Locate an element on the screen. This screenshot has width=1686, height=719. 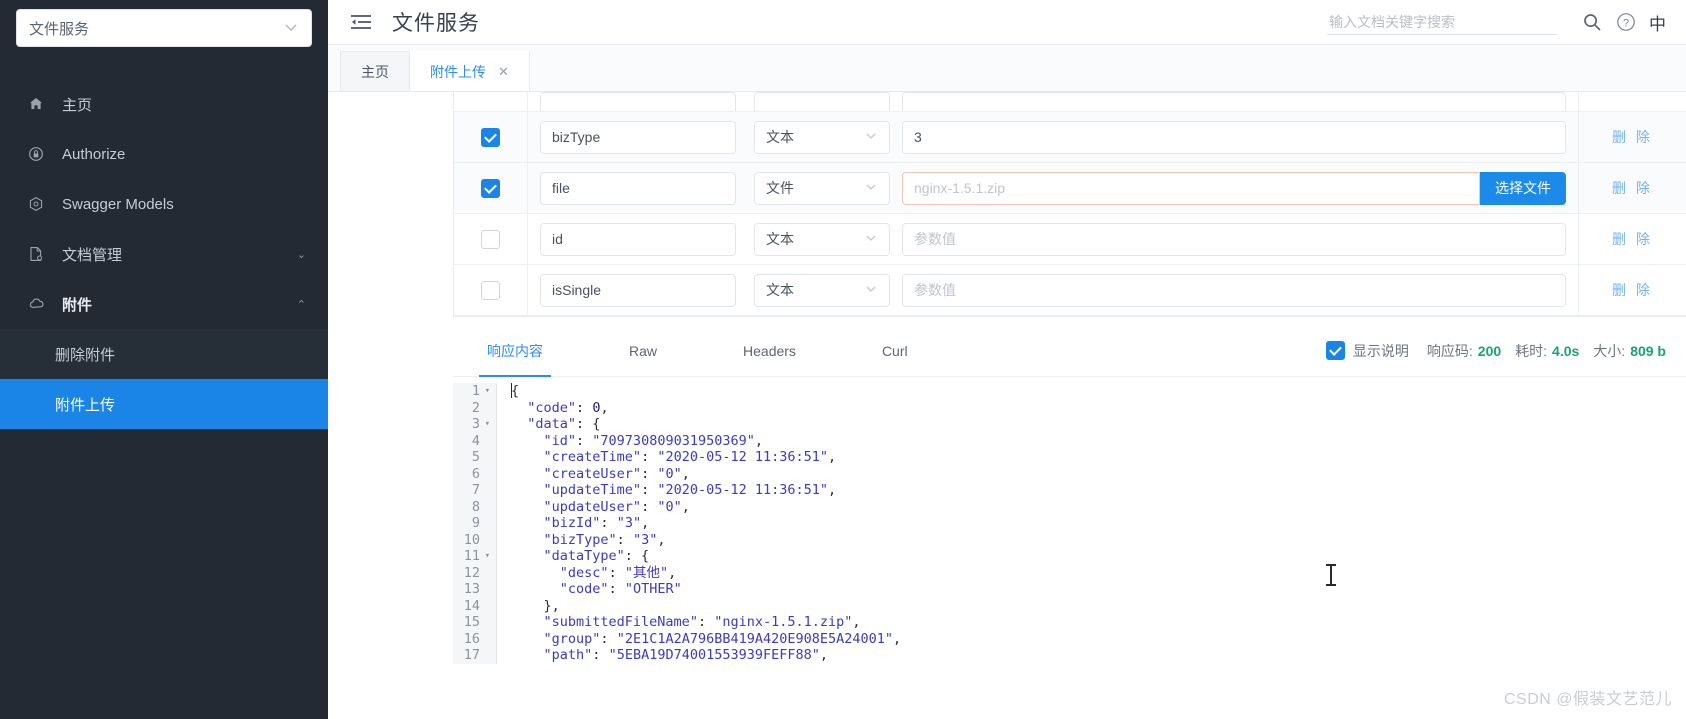
tab-response-body: 响应内容 is located at coordinates (515, 351).